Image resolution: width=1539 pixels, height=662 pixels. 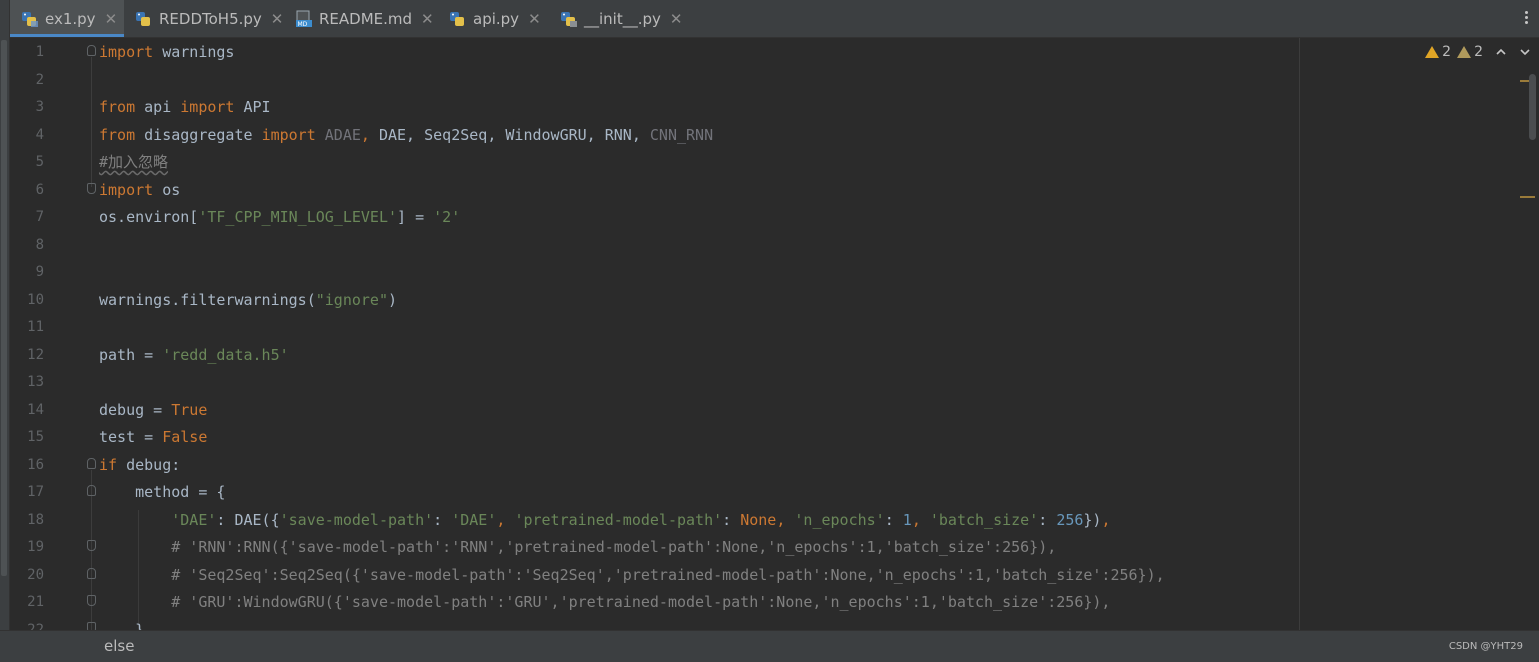 What do you see at coordinates (1447, 52) in the screenshot?
I see `warning-count-value: 2` at bounding box center [1447, 52].